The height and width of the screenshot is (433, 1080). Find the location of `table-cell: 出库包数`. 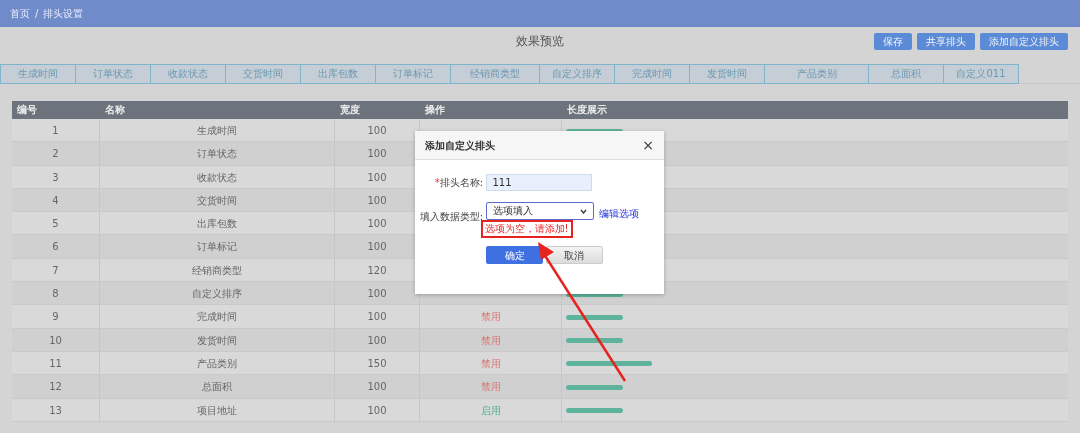

table-cell: 出库包数 is located at coordinates (217, 224).